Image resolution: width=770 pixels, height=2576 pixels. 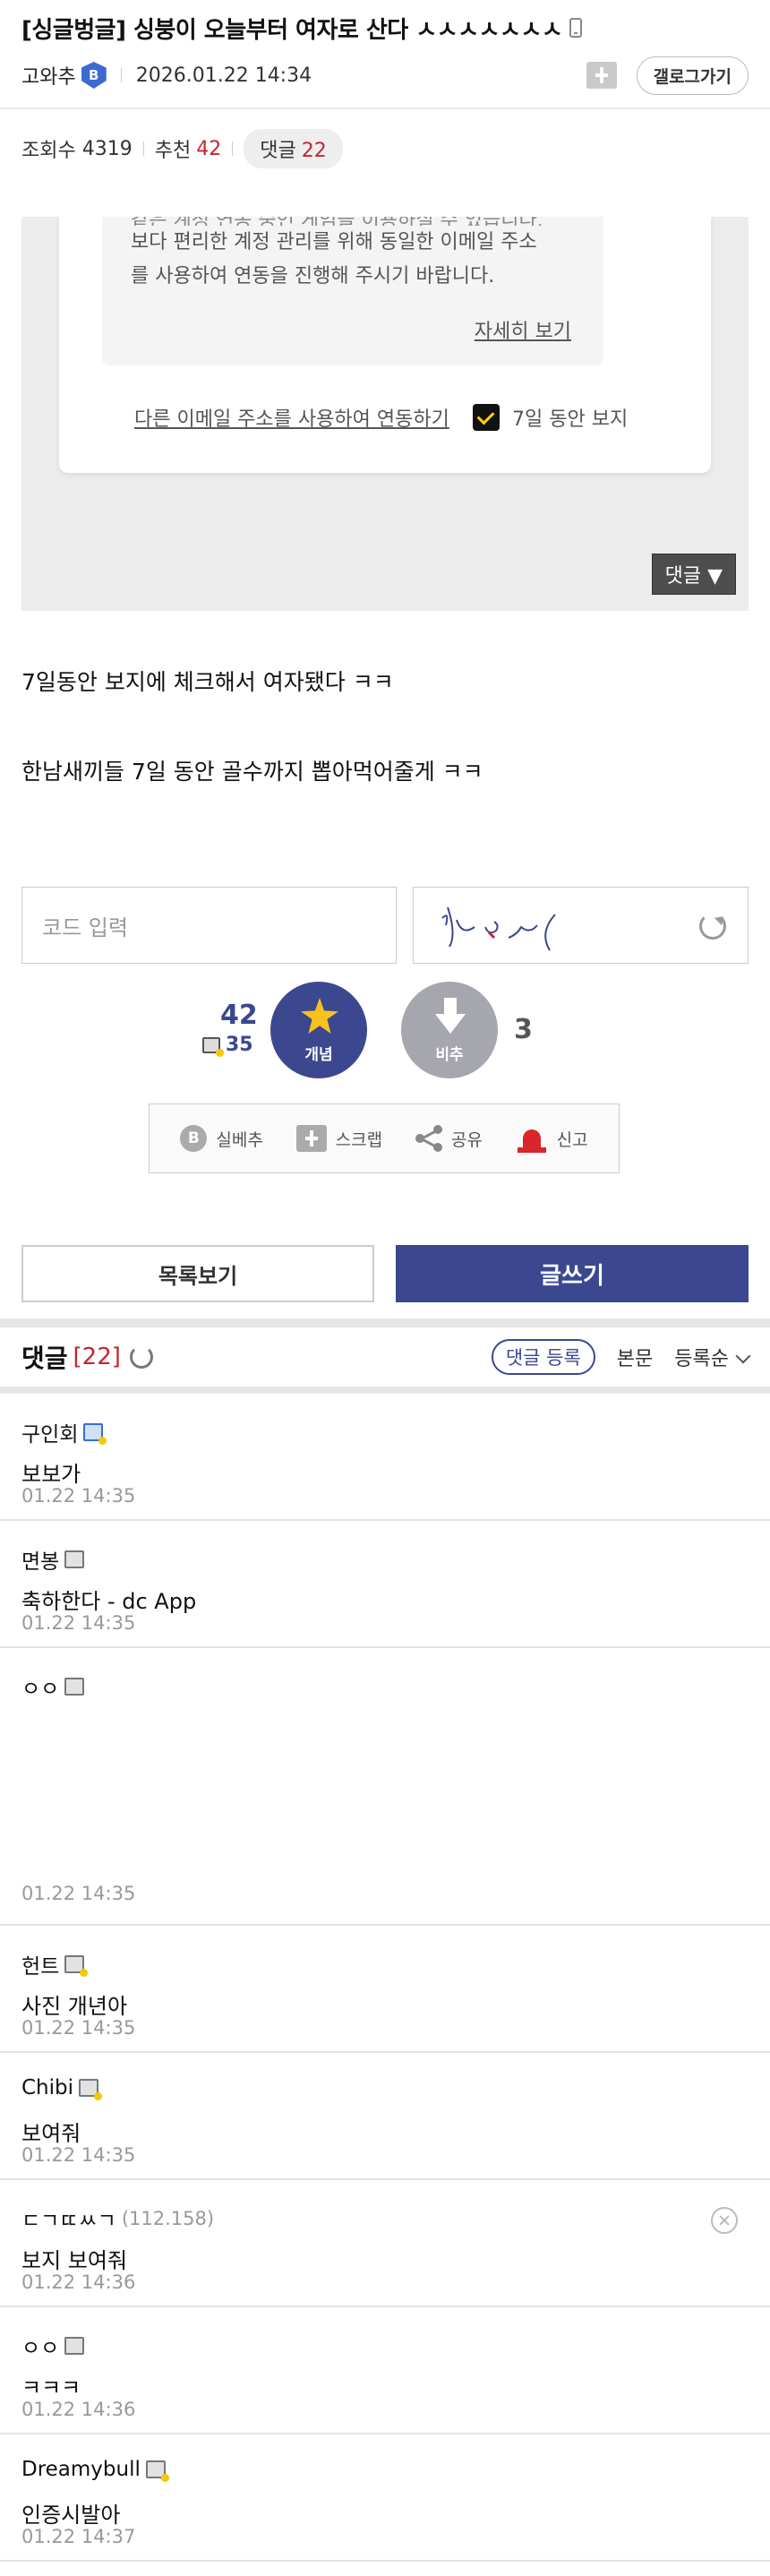 I want to click on other-email-link: 다른 이메일 주소를 사용하여 연동하기, so click(x=291, y=419).